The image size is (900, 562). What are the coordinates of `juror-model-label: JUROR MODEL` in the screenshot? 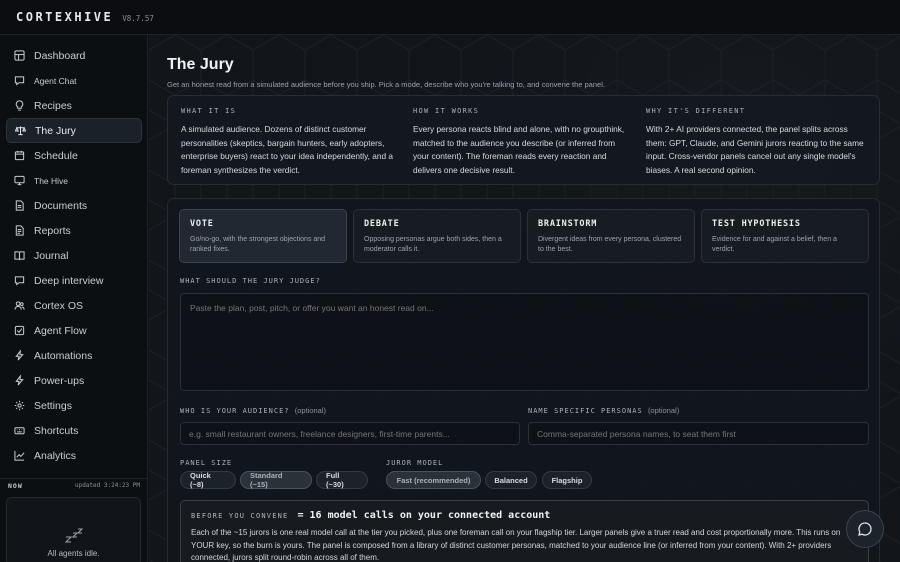 It's located at (415, 463).